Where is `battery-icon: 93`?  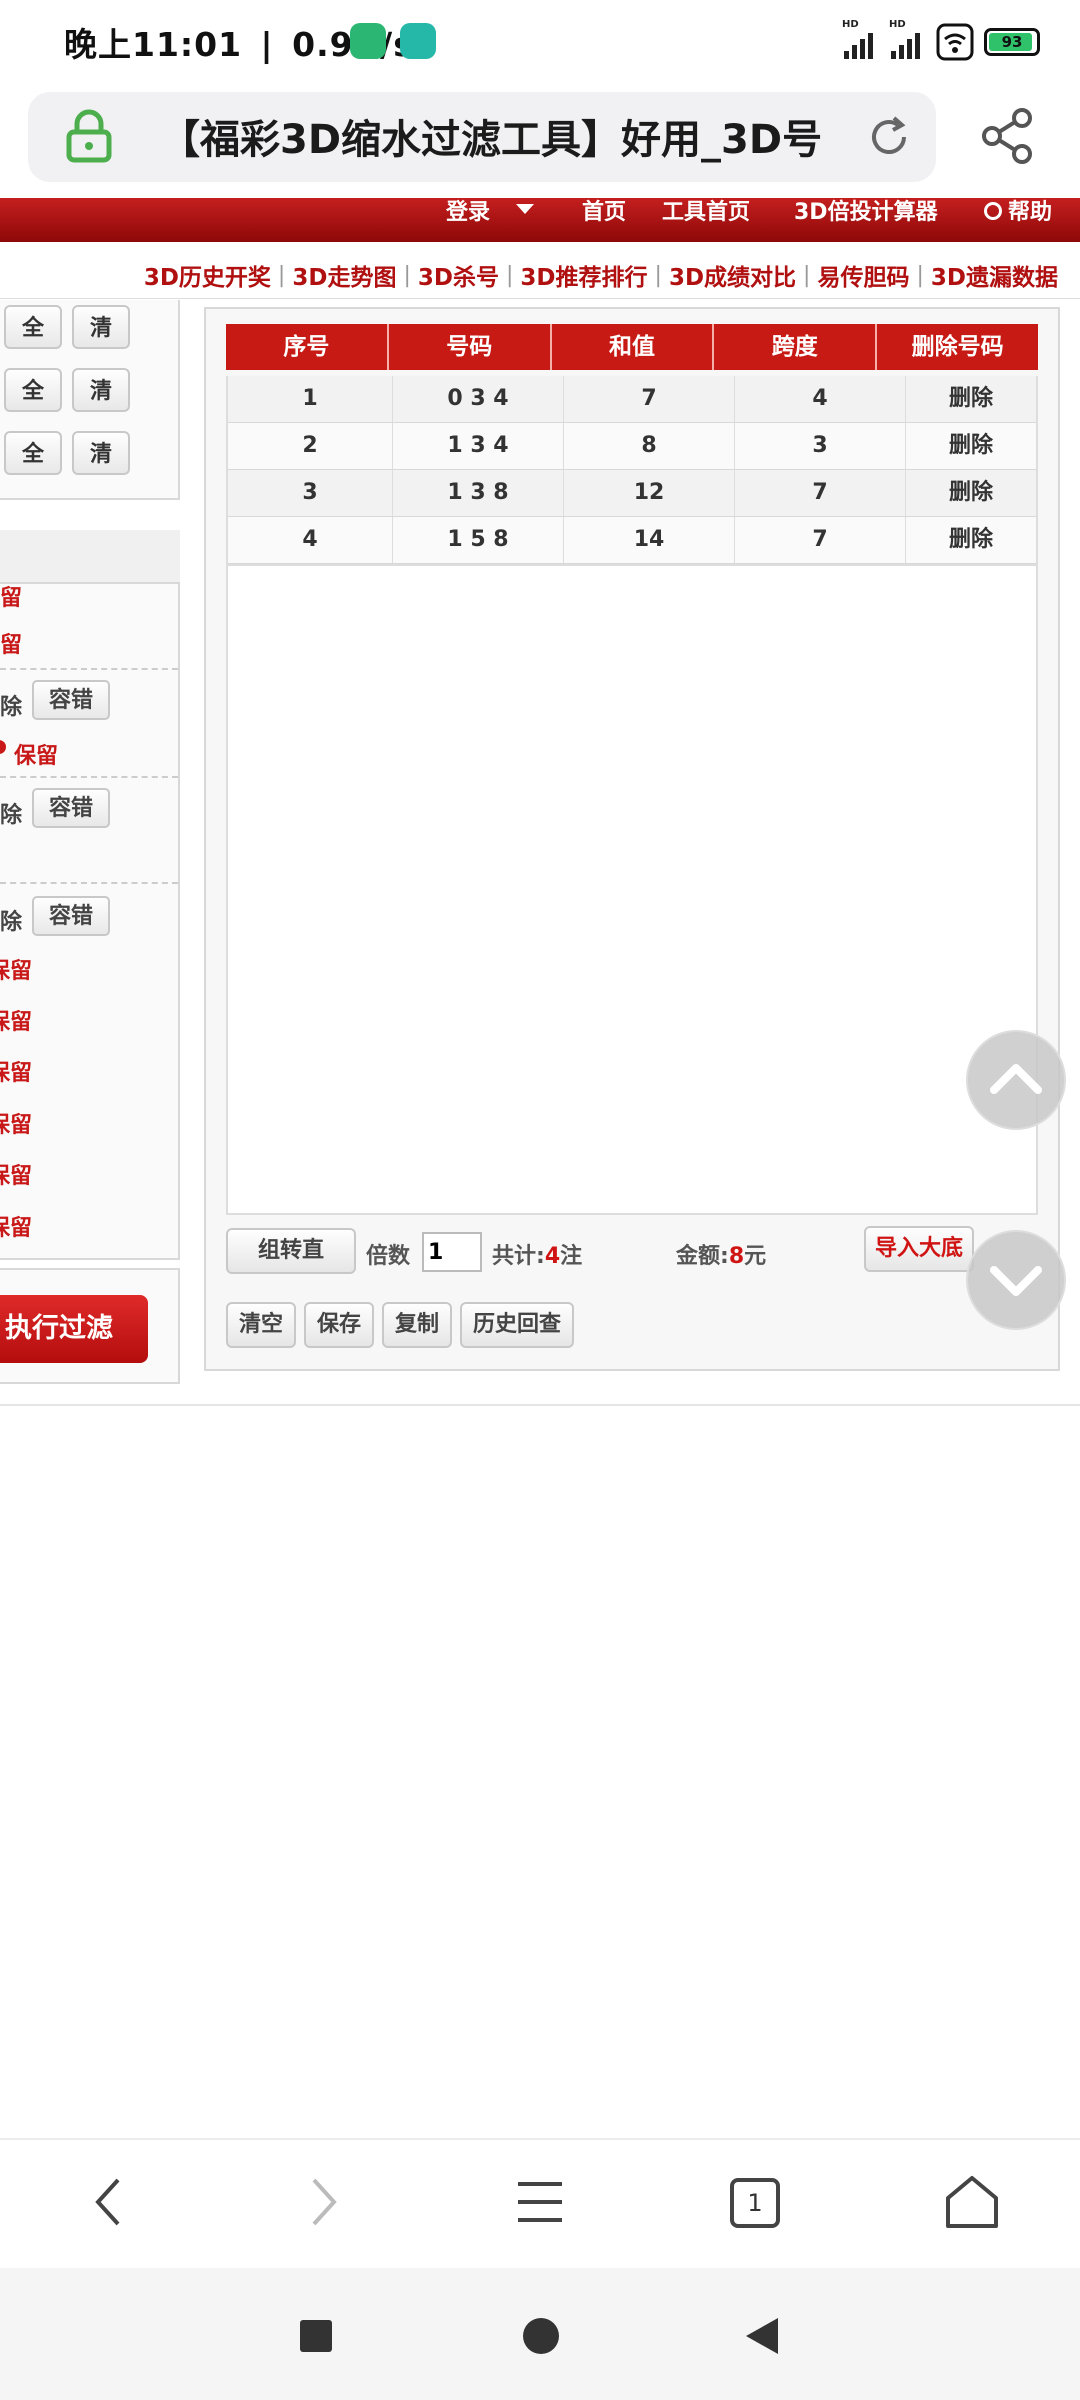 battery-icon: 93 is located at coordinates (1012, 42).